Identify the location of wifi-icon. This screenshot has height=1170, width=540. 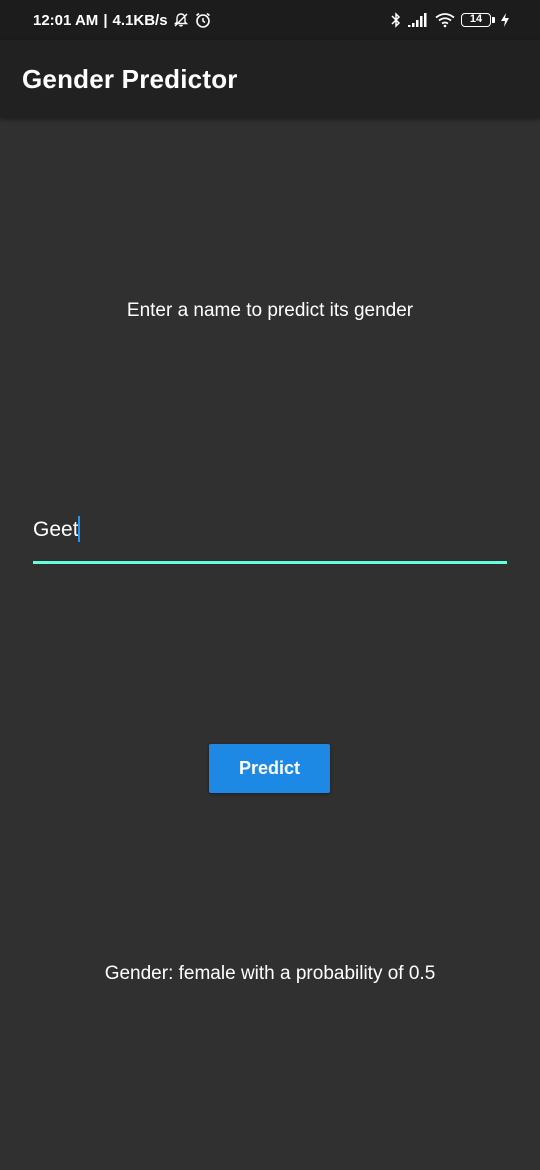
(445, 20).